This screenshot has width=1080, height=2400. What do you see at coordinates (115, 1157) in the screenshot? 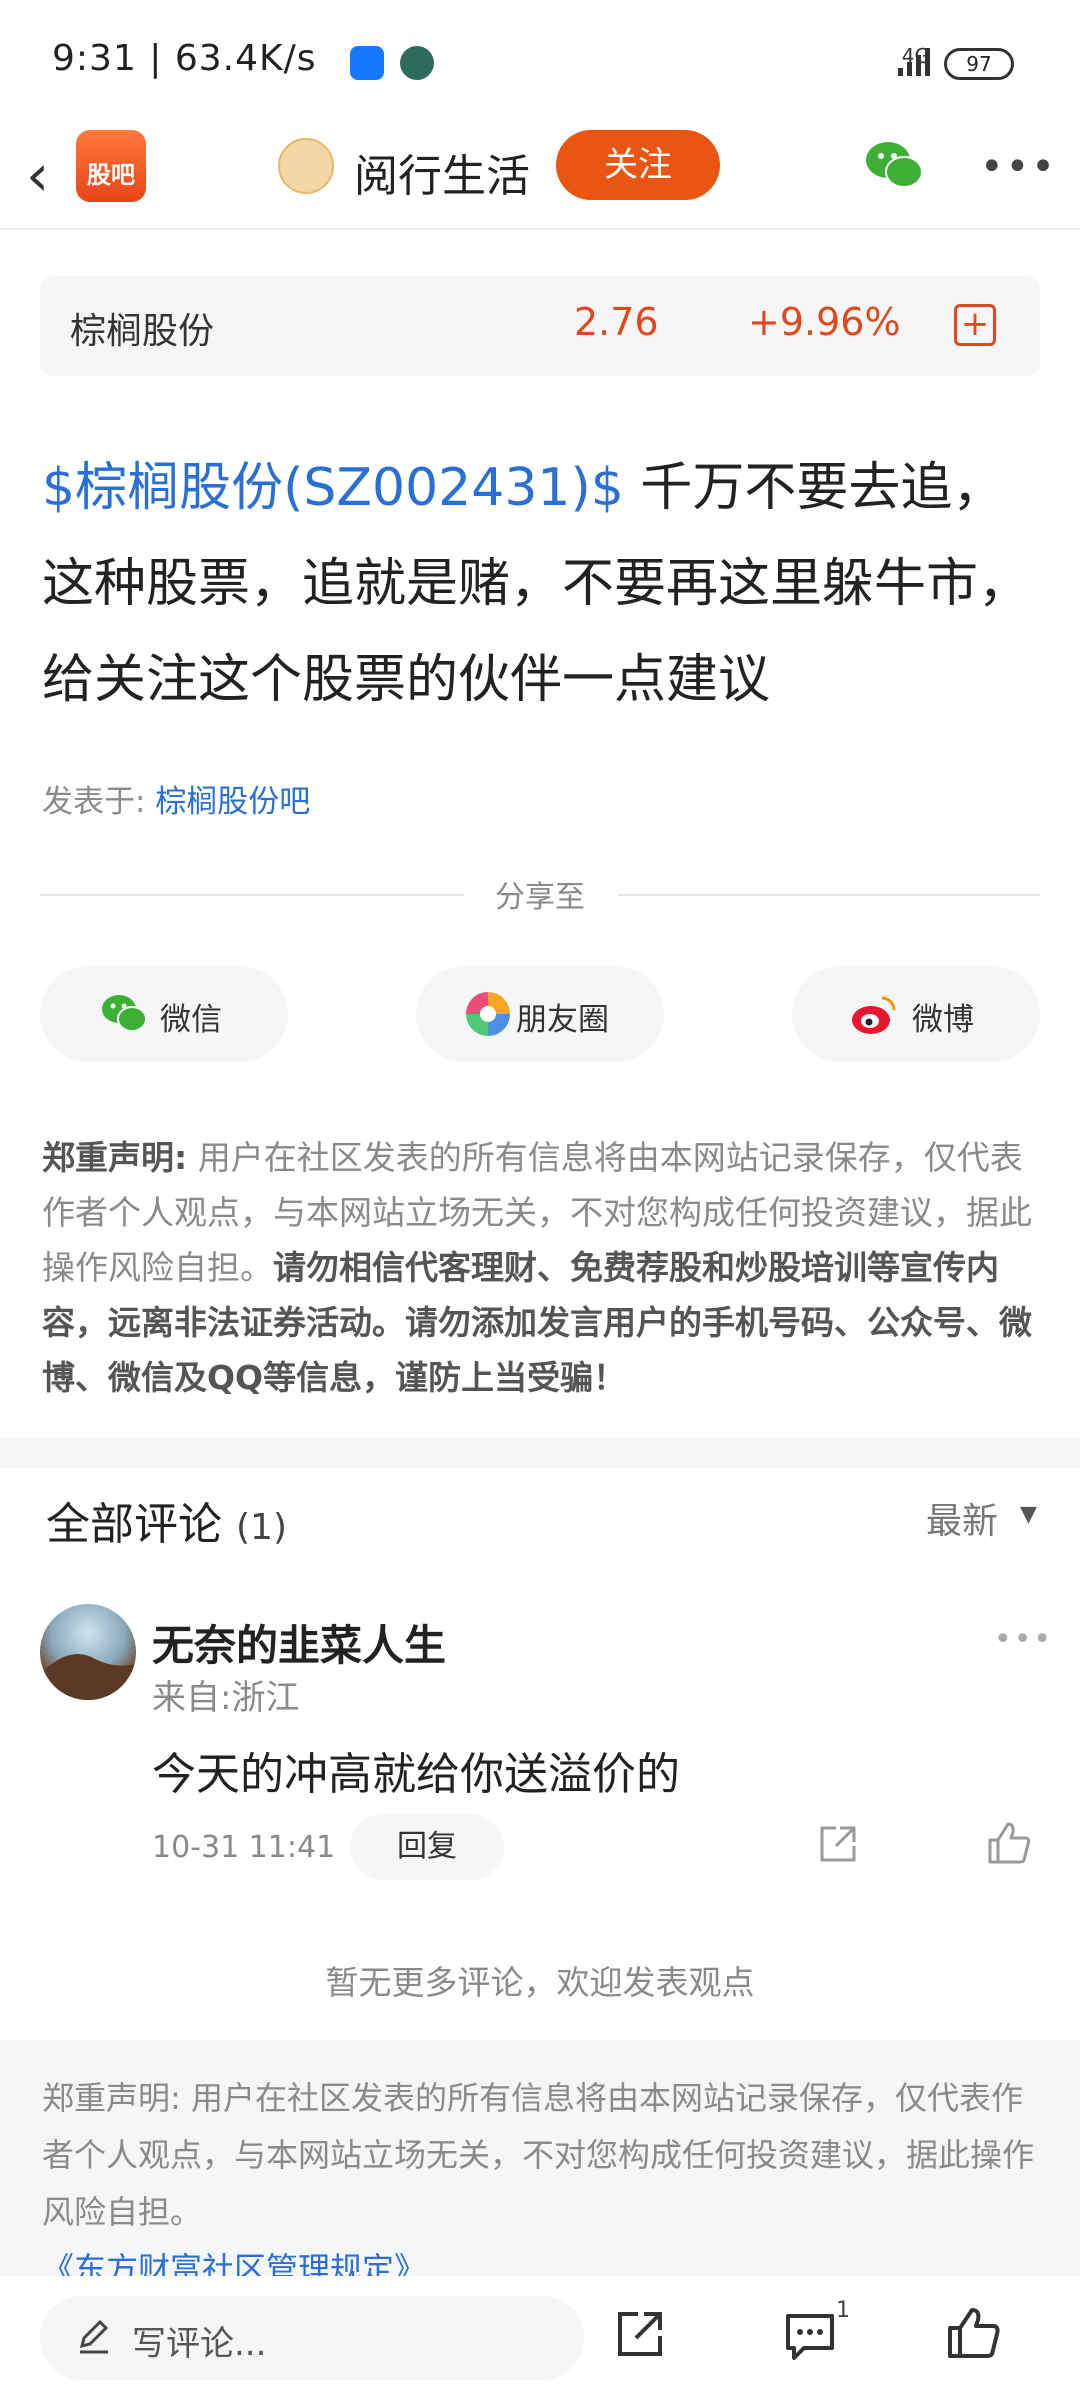
I see `disclaimer-title: 郑重声明:` at bounding box center [115, 1157].